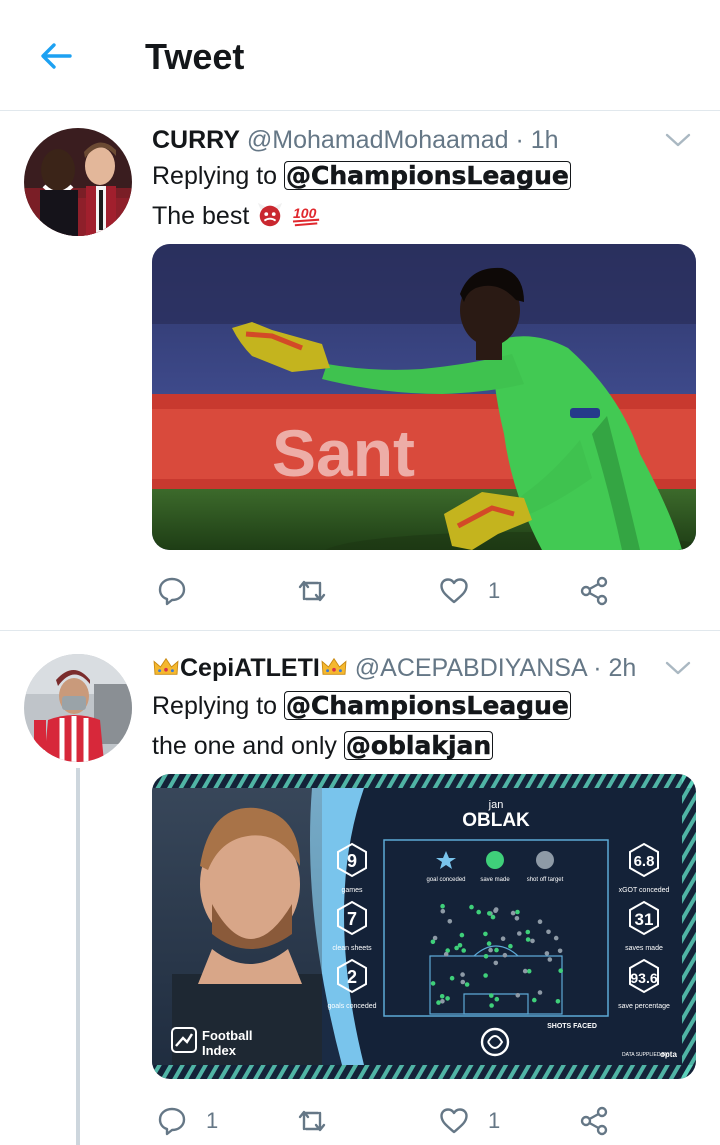 This screenshot has width=720, height=1145. Describe the element at coordinates (250, 668) in the screenshot. I see `display-name: CepiATLETI` at that location.